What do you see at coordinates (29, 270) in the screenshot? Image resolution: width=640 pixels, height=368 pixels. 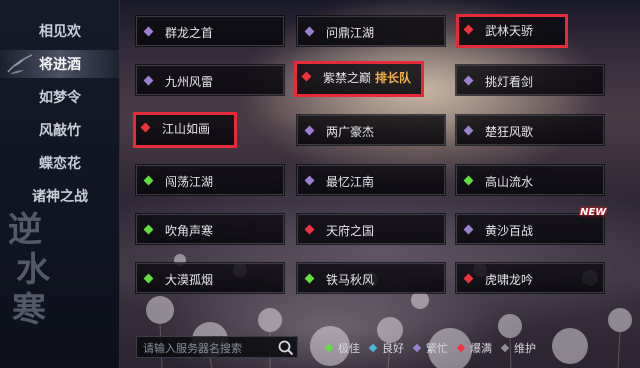 I see `game-logo-calligraphy: 逆 水 寒` at bounding box center [29, 270].